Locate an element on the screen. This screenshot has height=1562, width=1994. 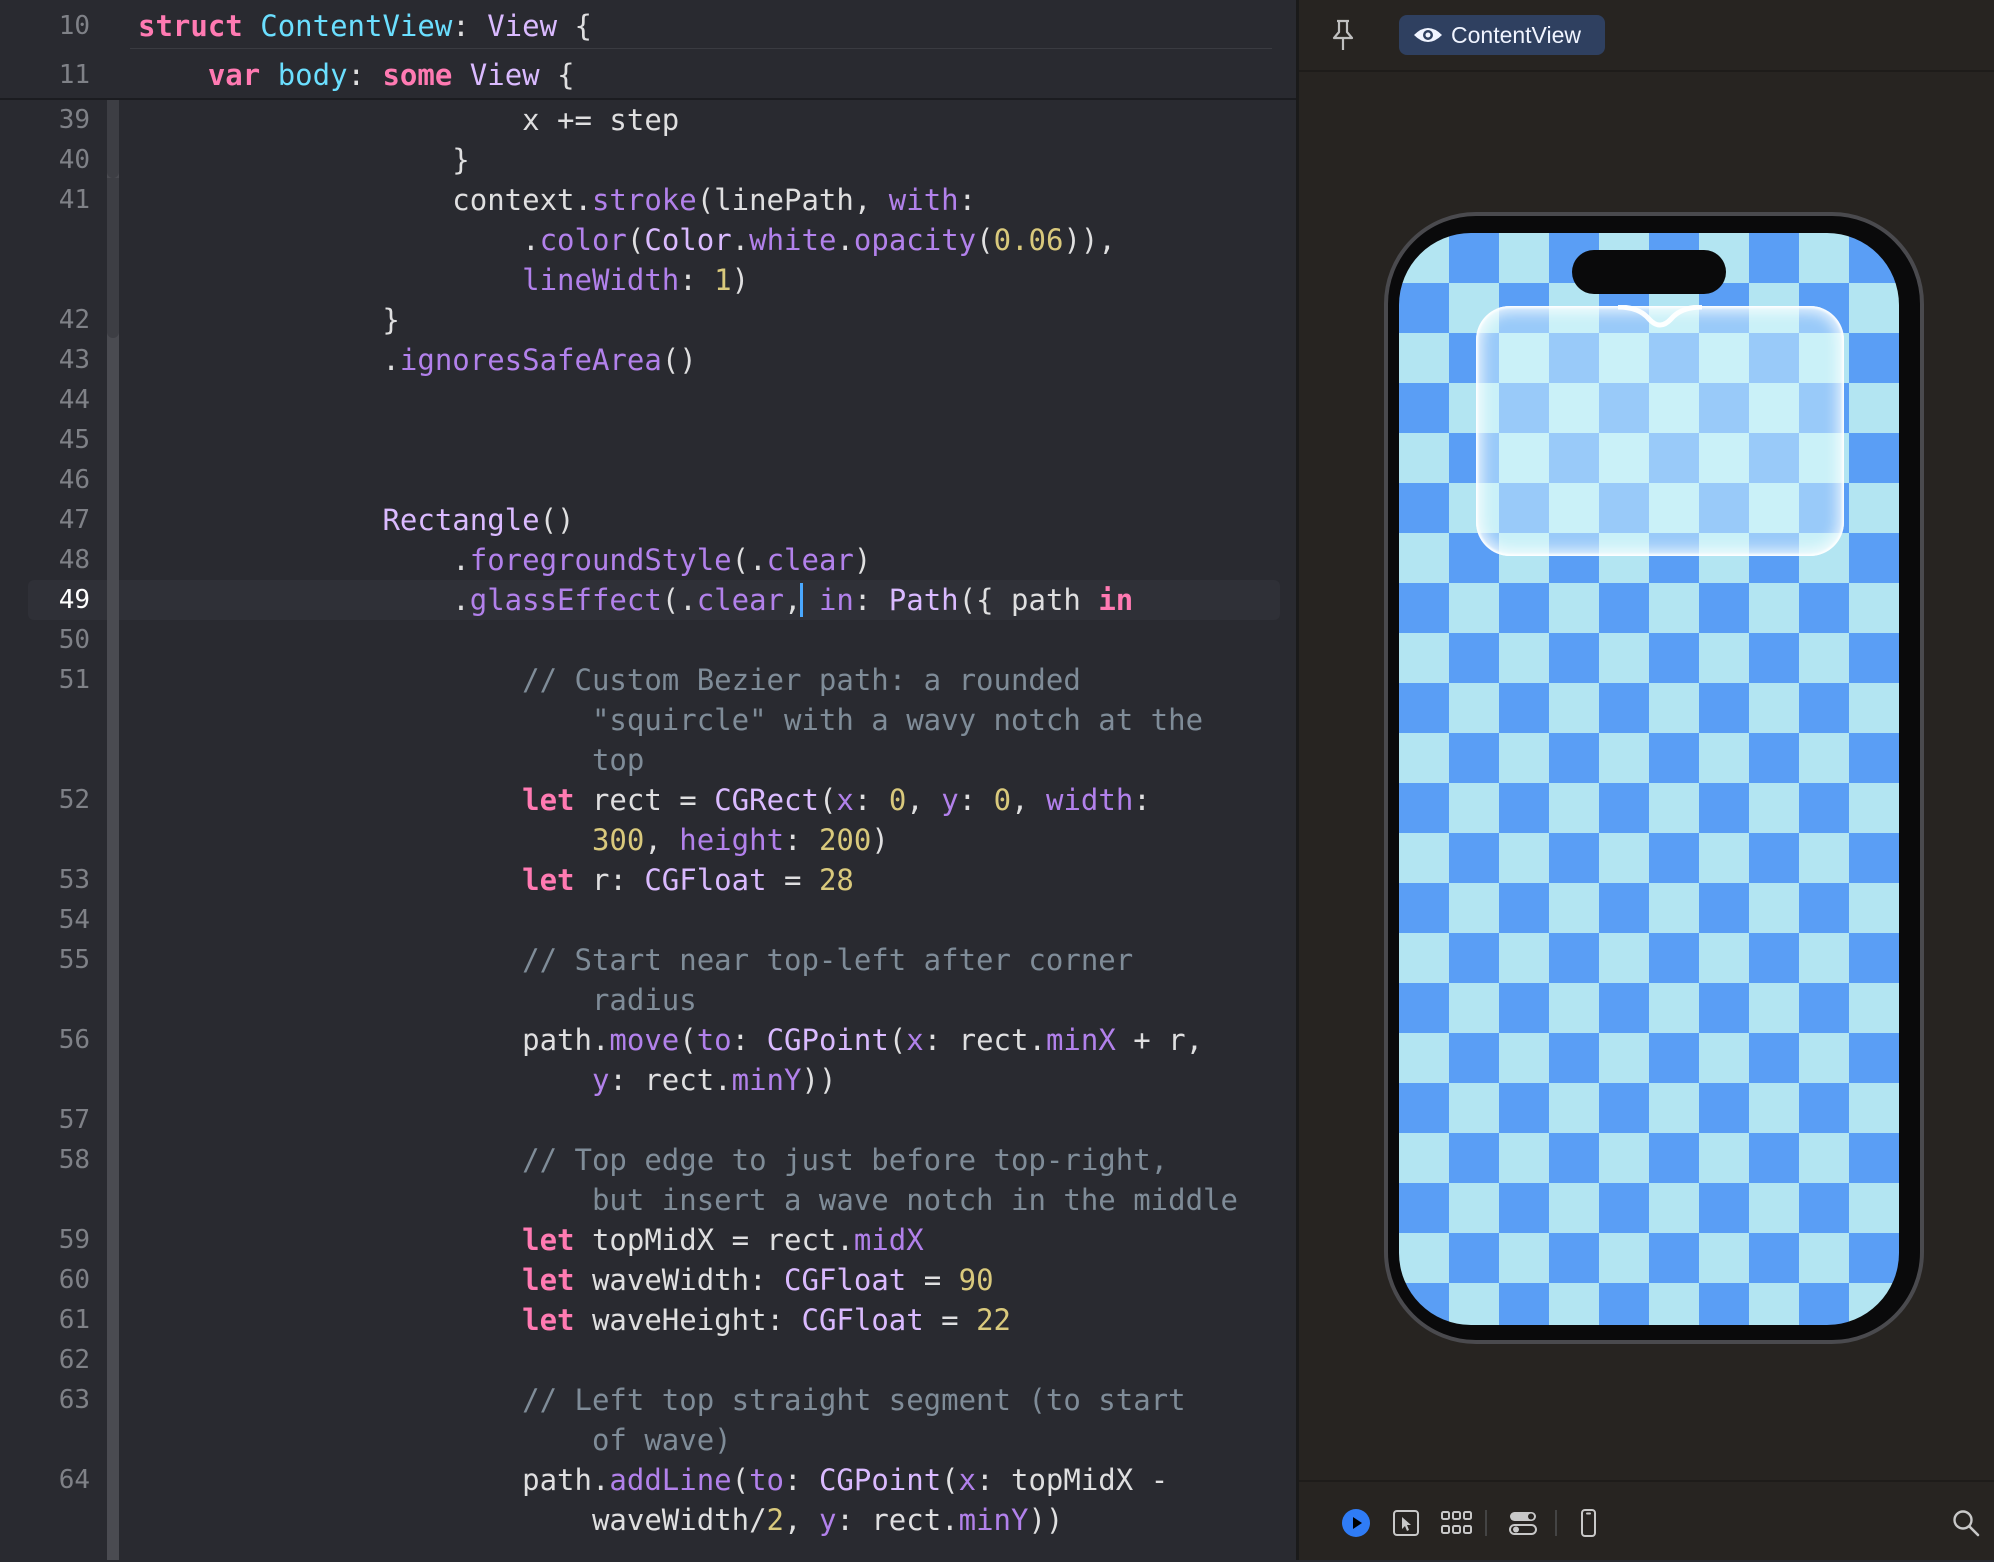
code-line: 53 let r: CGFloat = 28 is located at coordinates (648, 880).